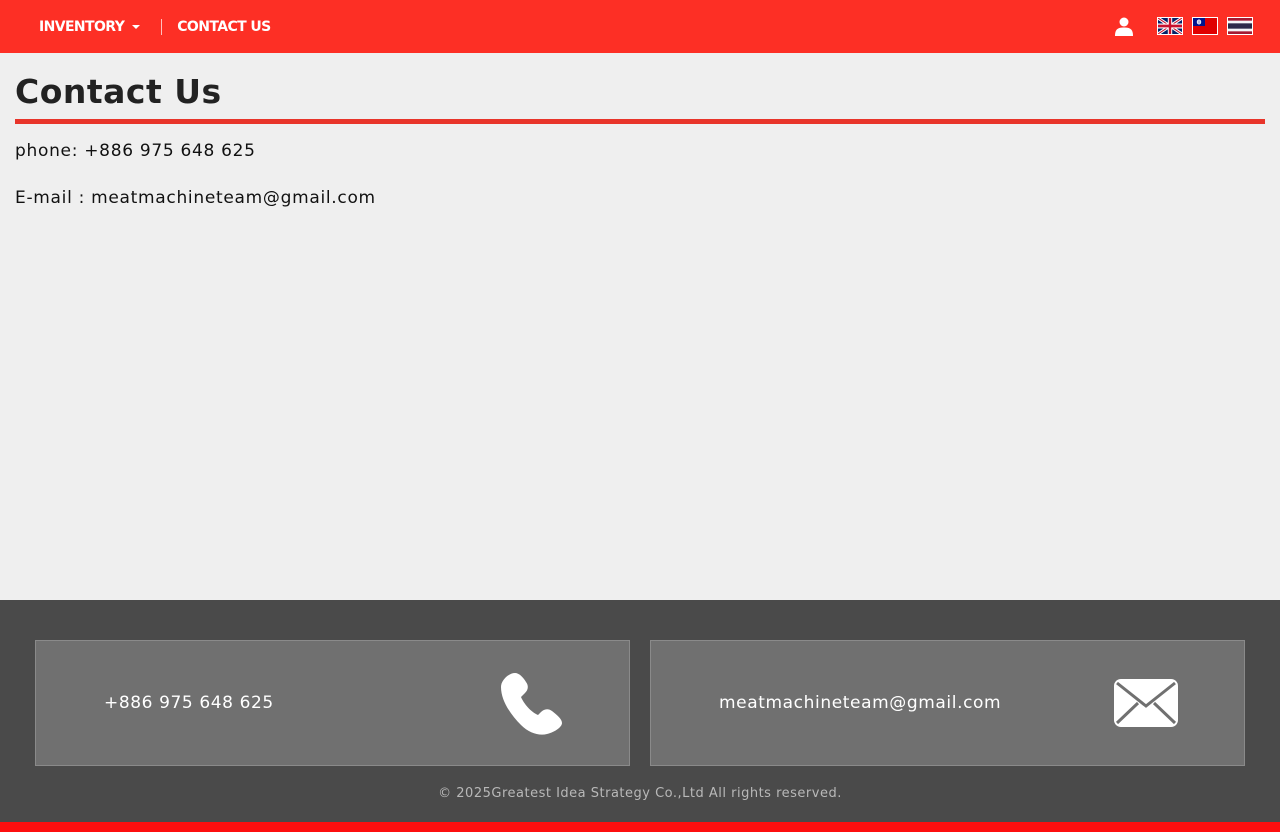  Describe the element at coordinates (82, 26) in the screenshot. I see `nav-inventory-label: INVENTORY` at that location.